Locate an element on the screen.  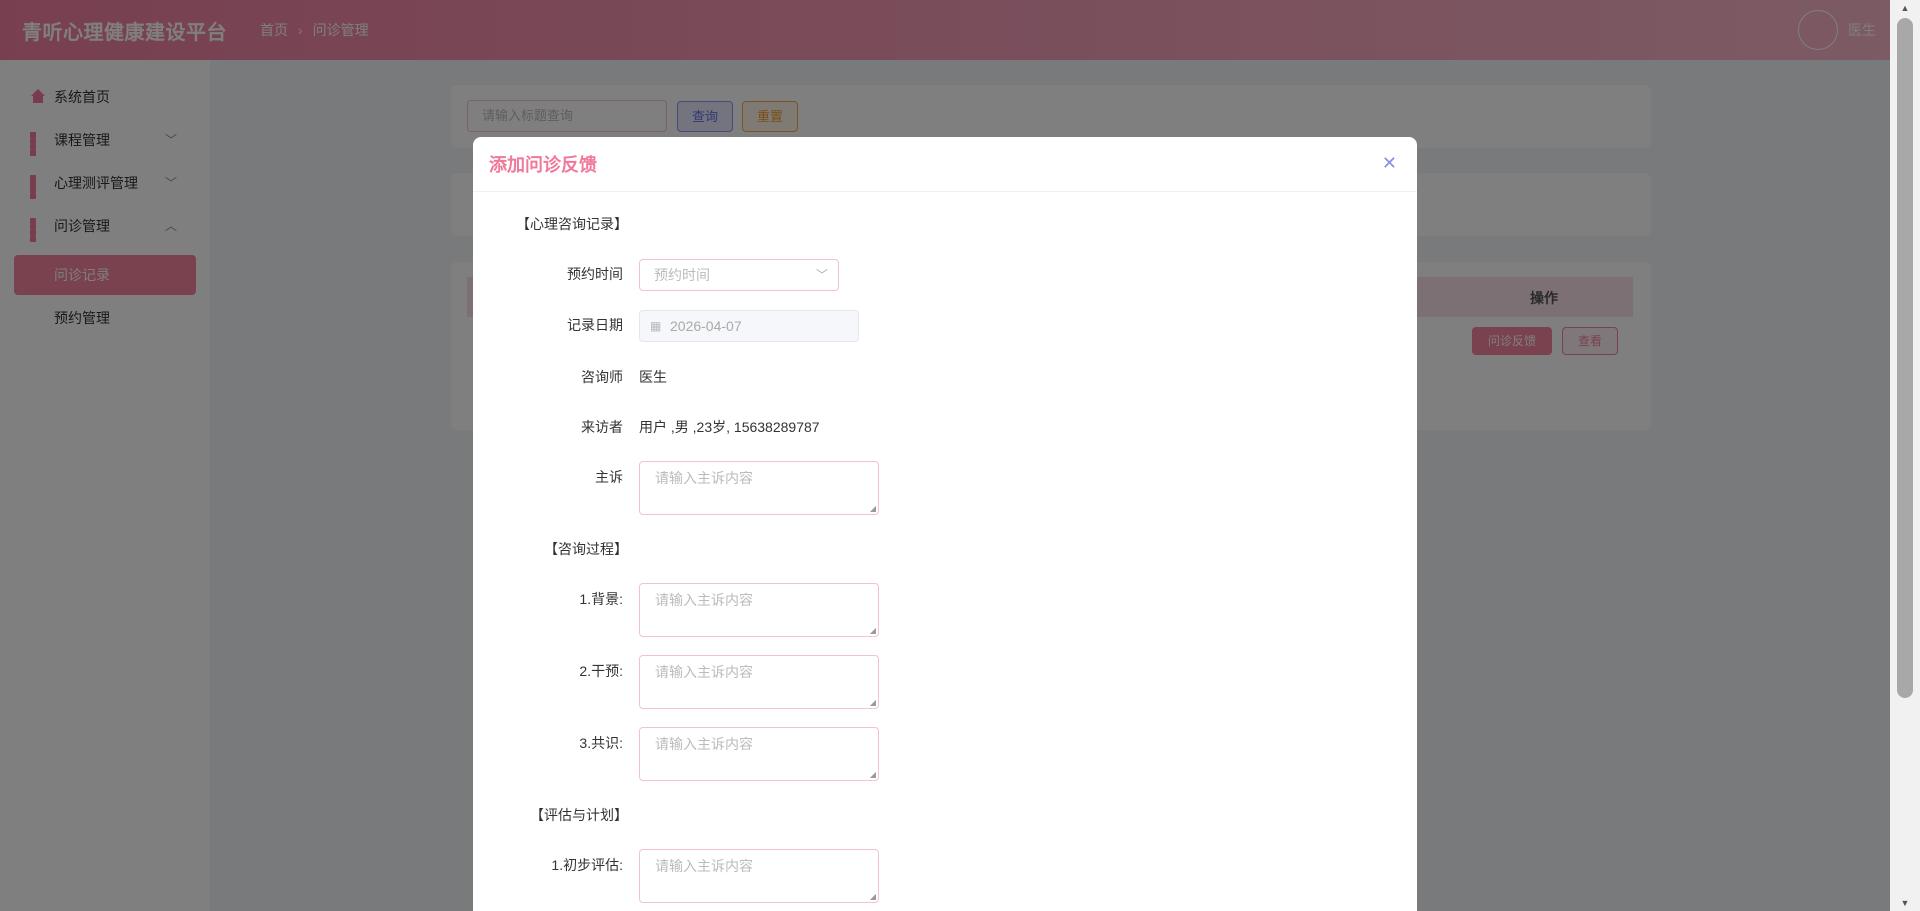
section-record: 【心理咨询记录】 is located at coordinates (572, 224).